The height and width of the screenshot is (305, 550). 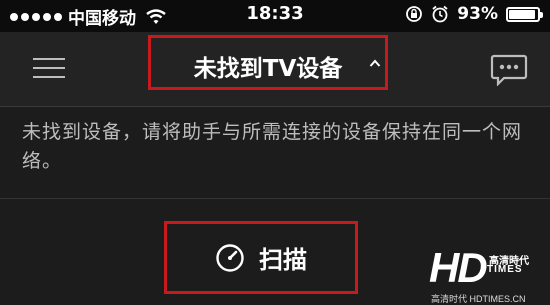 What do you see at coordinates (275, 16) in the screenshot?
I see `status-bar: 中国移动 18:33 93%` at bounding box center [275, 16].